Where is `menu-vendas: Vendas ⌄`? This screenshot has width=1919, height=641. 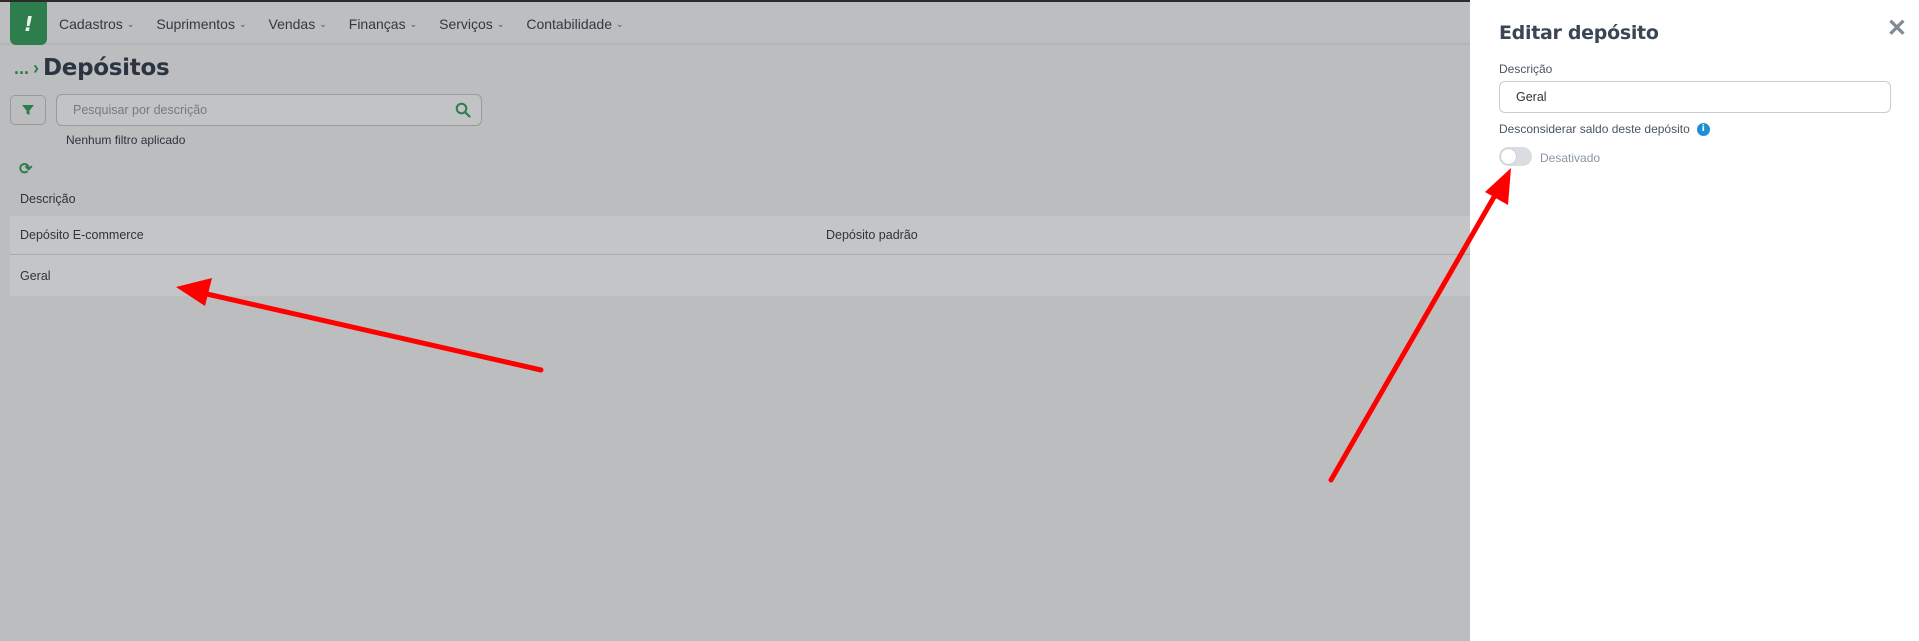
menu-vendas: Vendas ⌄ is located at coordinates (298, 24).